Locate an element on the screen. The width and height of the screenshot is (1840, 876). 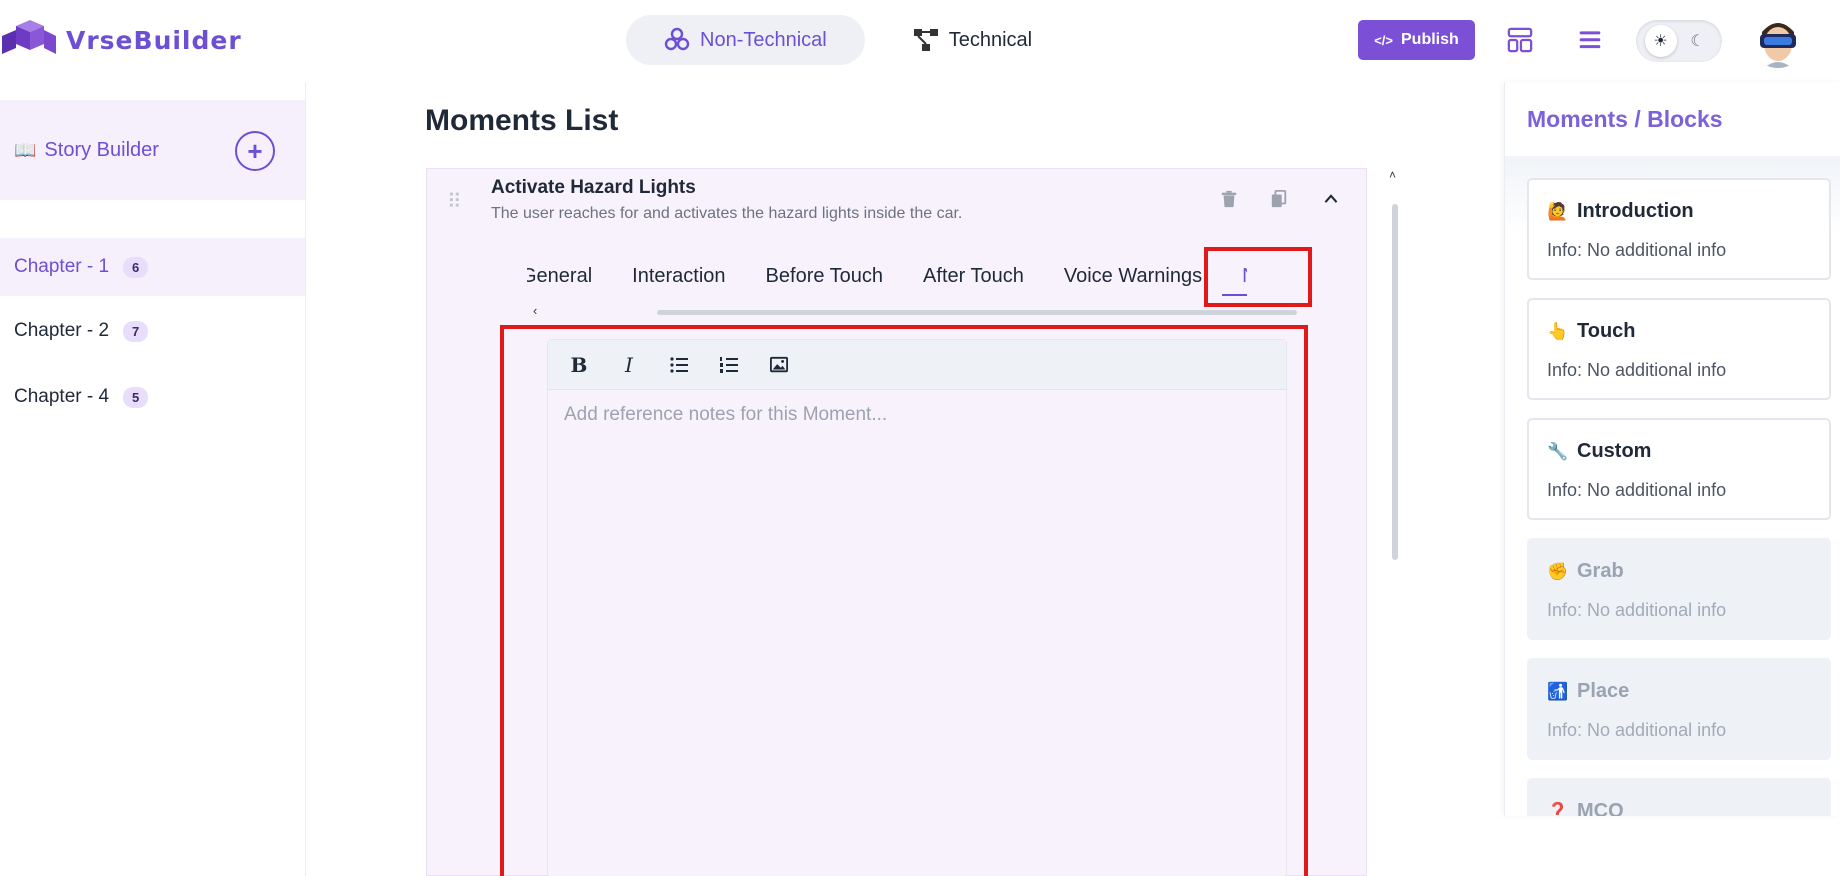
main-scrollbar: ˄ is located at coordinates (1396, 522).